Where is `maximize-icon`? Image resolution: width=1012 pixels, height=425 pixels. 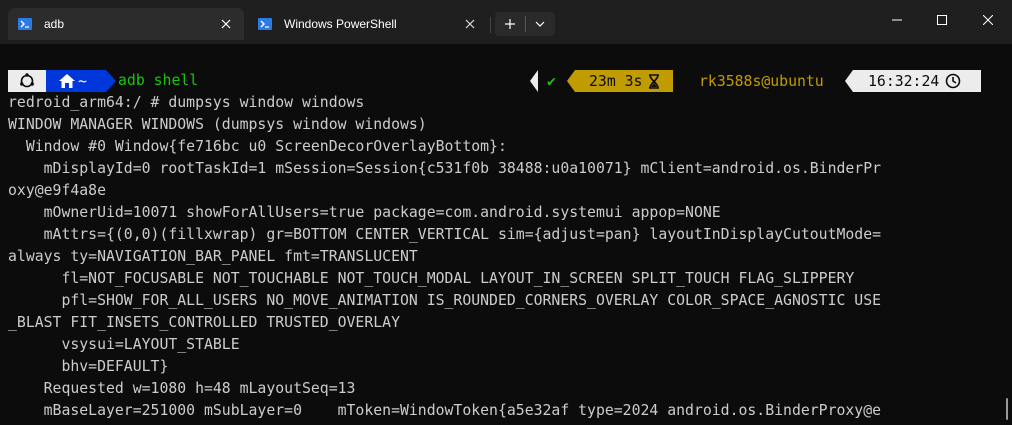
maximize-icon is located at coordinates (942, 20).